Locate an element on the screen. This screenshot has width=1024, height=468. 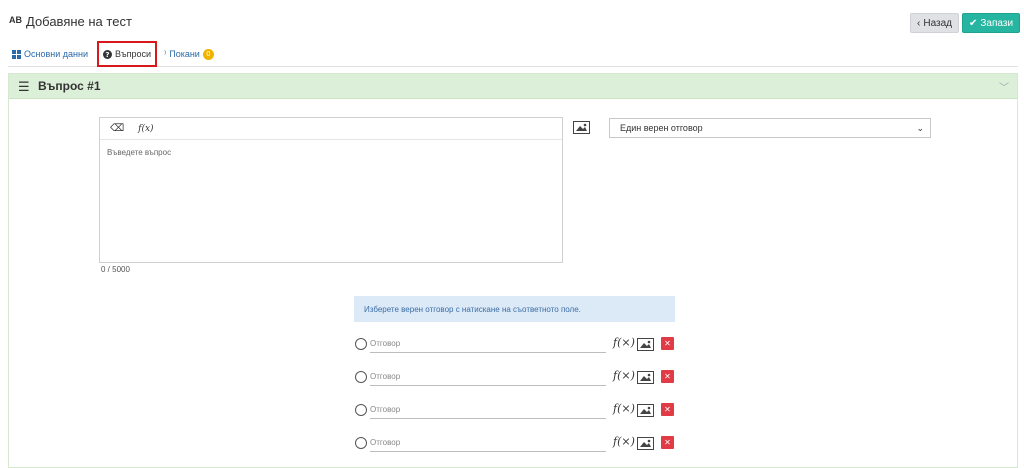
grid-icon is located at coordinates (16, 54).